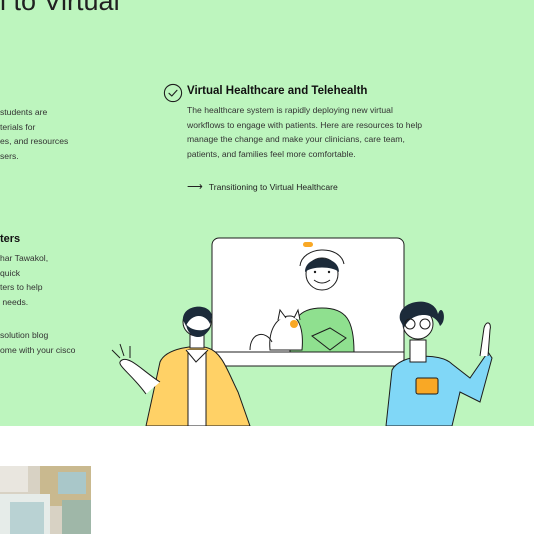 The width and height of the screenshot is (534, 534). Describe the element at coordinates (37, 342) in the screenshot. I see `left-links-text: solution blog ome with your cisco` at that location.